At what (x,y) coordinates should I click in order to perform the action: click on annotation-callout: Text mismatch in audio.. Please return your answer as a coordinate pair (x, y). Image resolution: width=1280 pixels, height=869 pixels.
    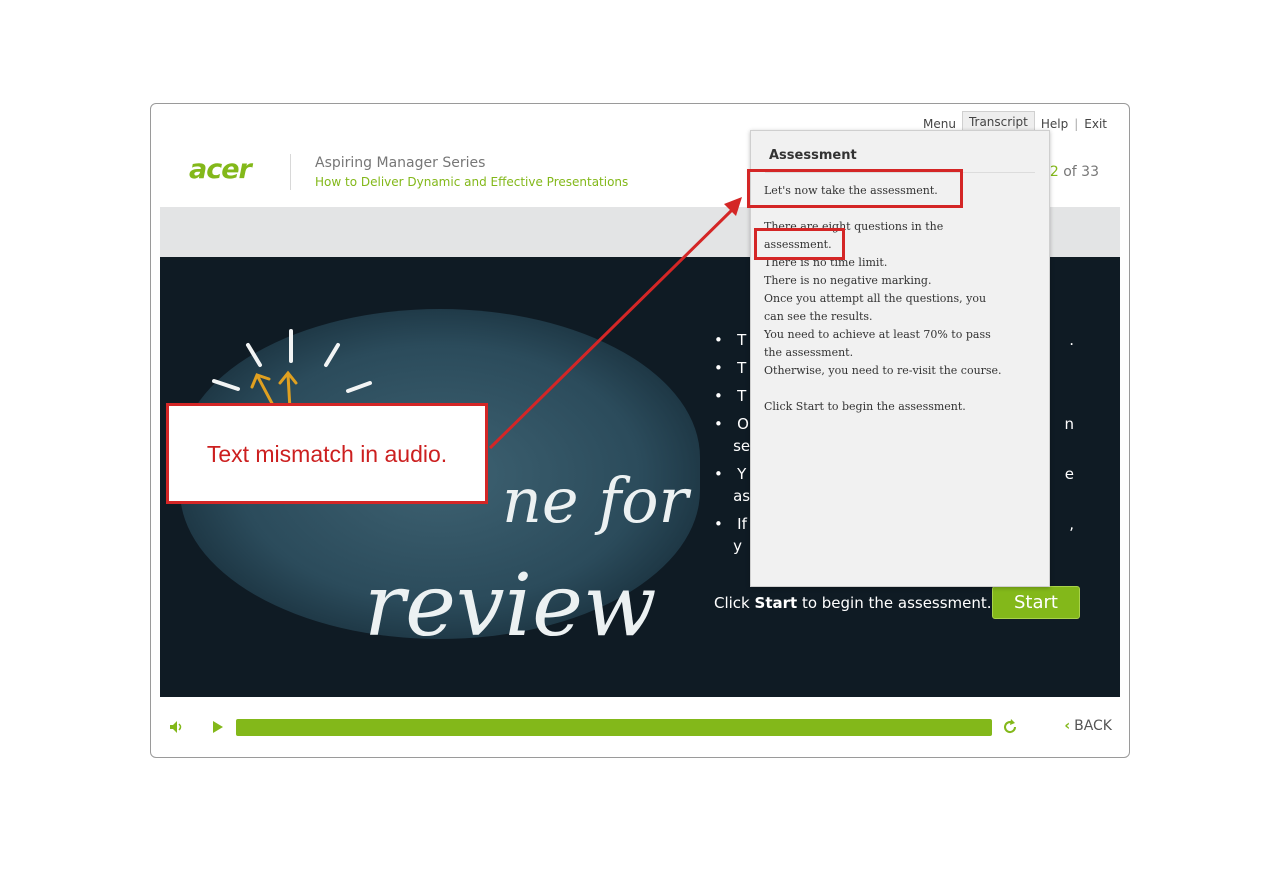
    Looking at the image, I should click on (327, 453).